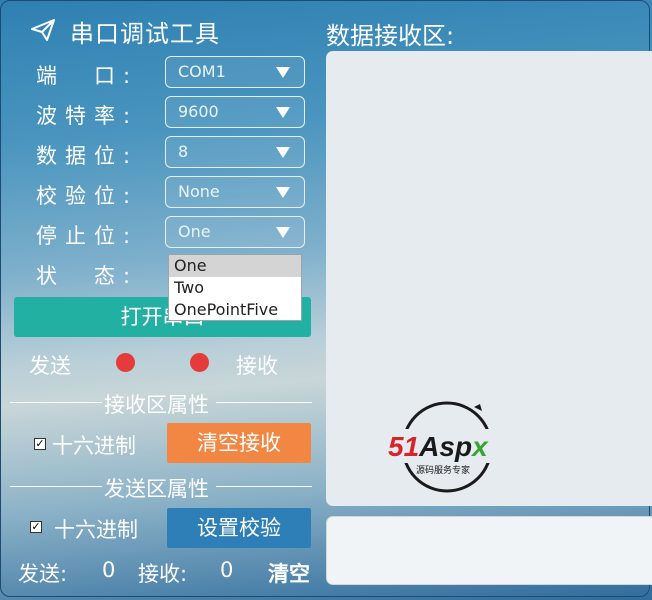 Image resolution: width=652 pixels, height=600 pixels. I want to click on stop-bits-select: One, so click(235, 232).